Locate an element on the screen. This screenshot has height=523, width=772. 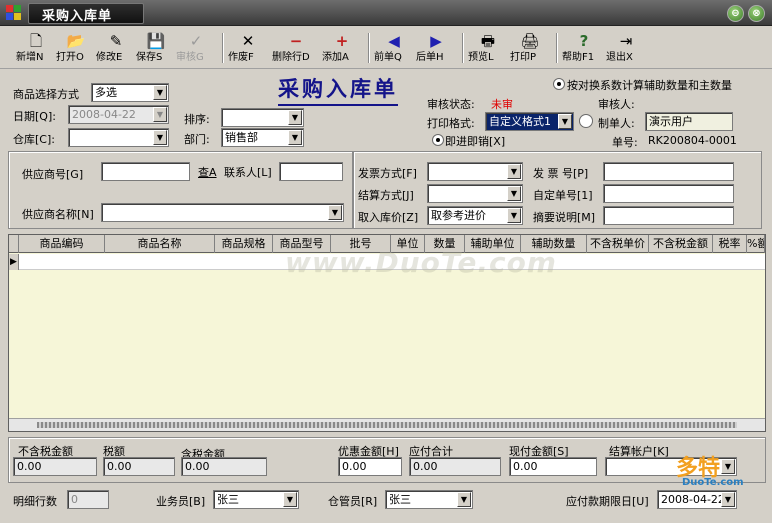
col-header: 不含税金额 is located at coordinates (681, 244).